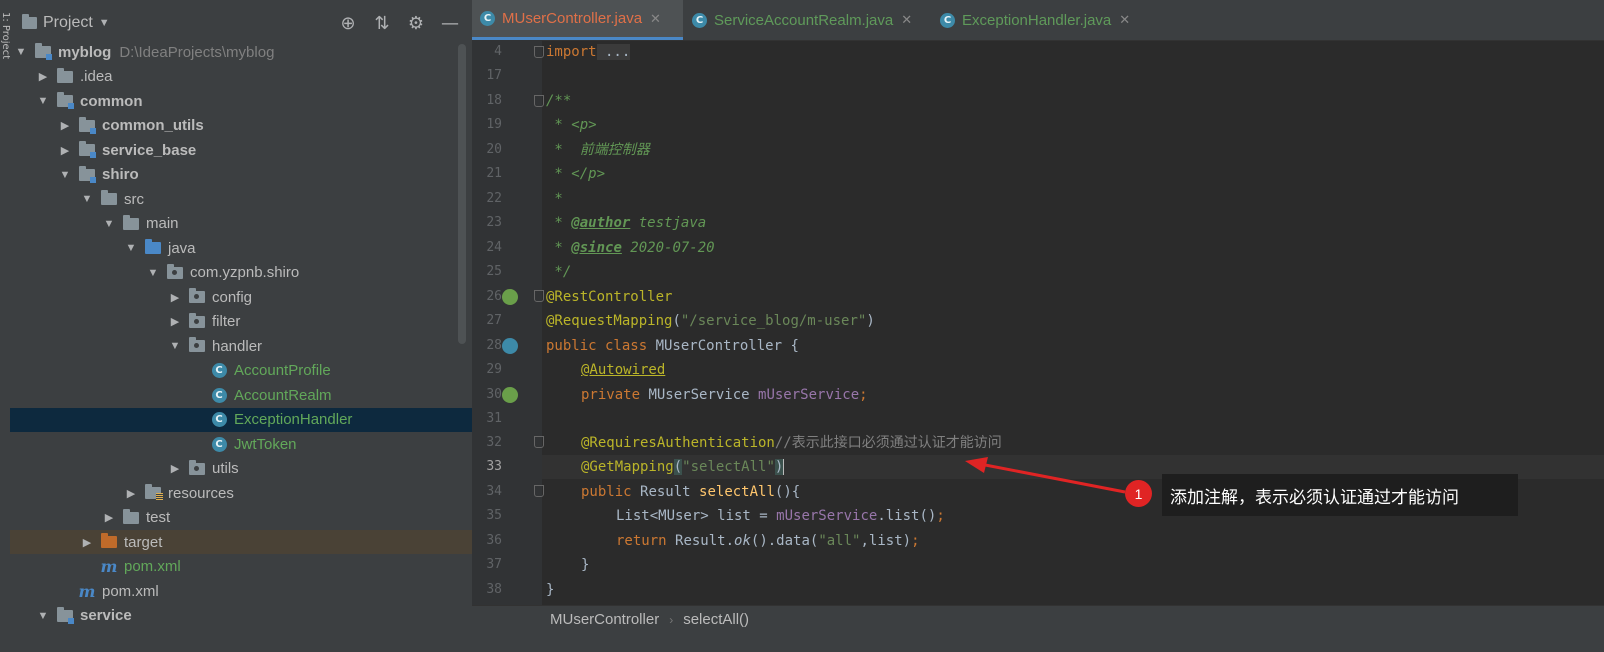 Image resolution: width=1604 pixels, height=652 pixels. What do you see at coordinates (710, 321) in the screenshot?
I see `code-line-27: @RequestMapping("/service_blog/m-user")` at bounding box center [710, 321].